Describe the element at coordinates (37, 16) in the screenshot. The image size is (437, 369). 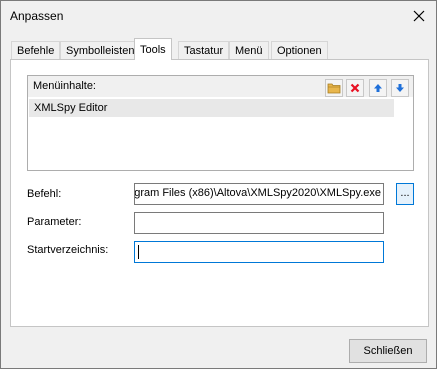
I see `dialog-title: Anpassen` at that location.